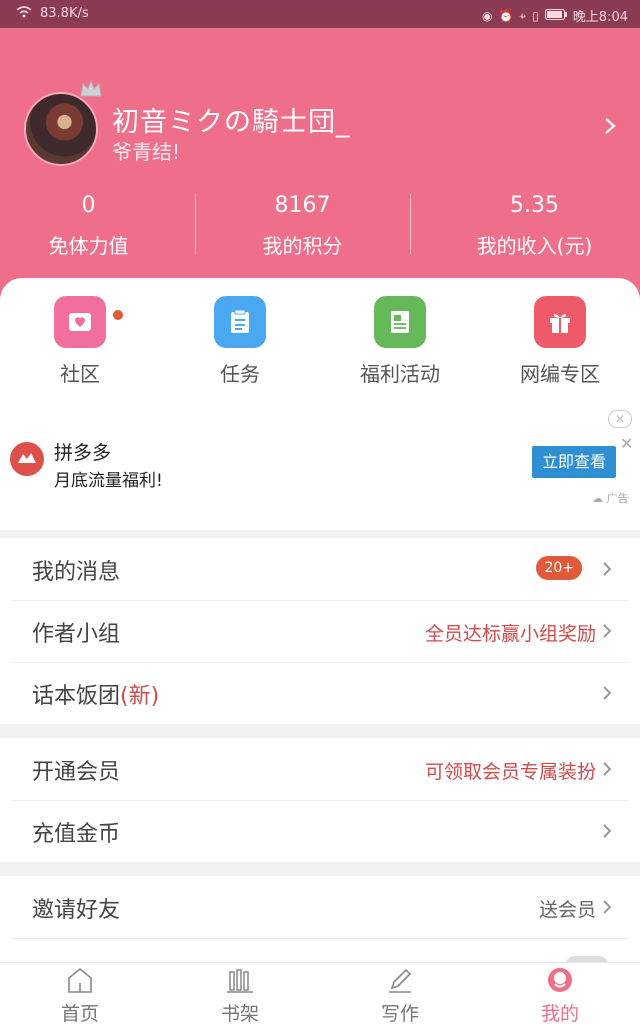 This screenshot has width=640, height=1024. I want to click on stat-value: 0, so click(88, 205).